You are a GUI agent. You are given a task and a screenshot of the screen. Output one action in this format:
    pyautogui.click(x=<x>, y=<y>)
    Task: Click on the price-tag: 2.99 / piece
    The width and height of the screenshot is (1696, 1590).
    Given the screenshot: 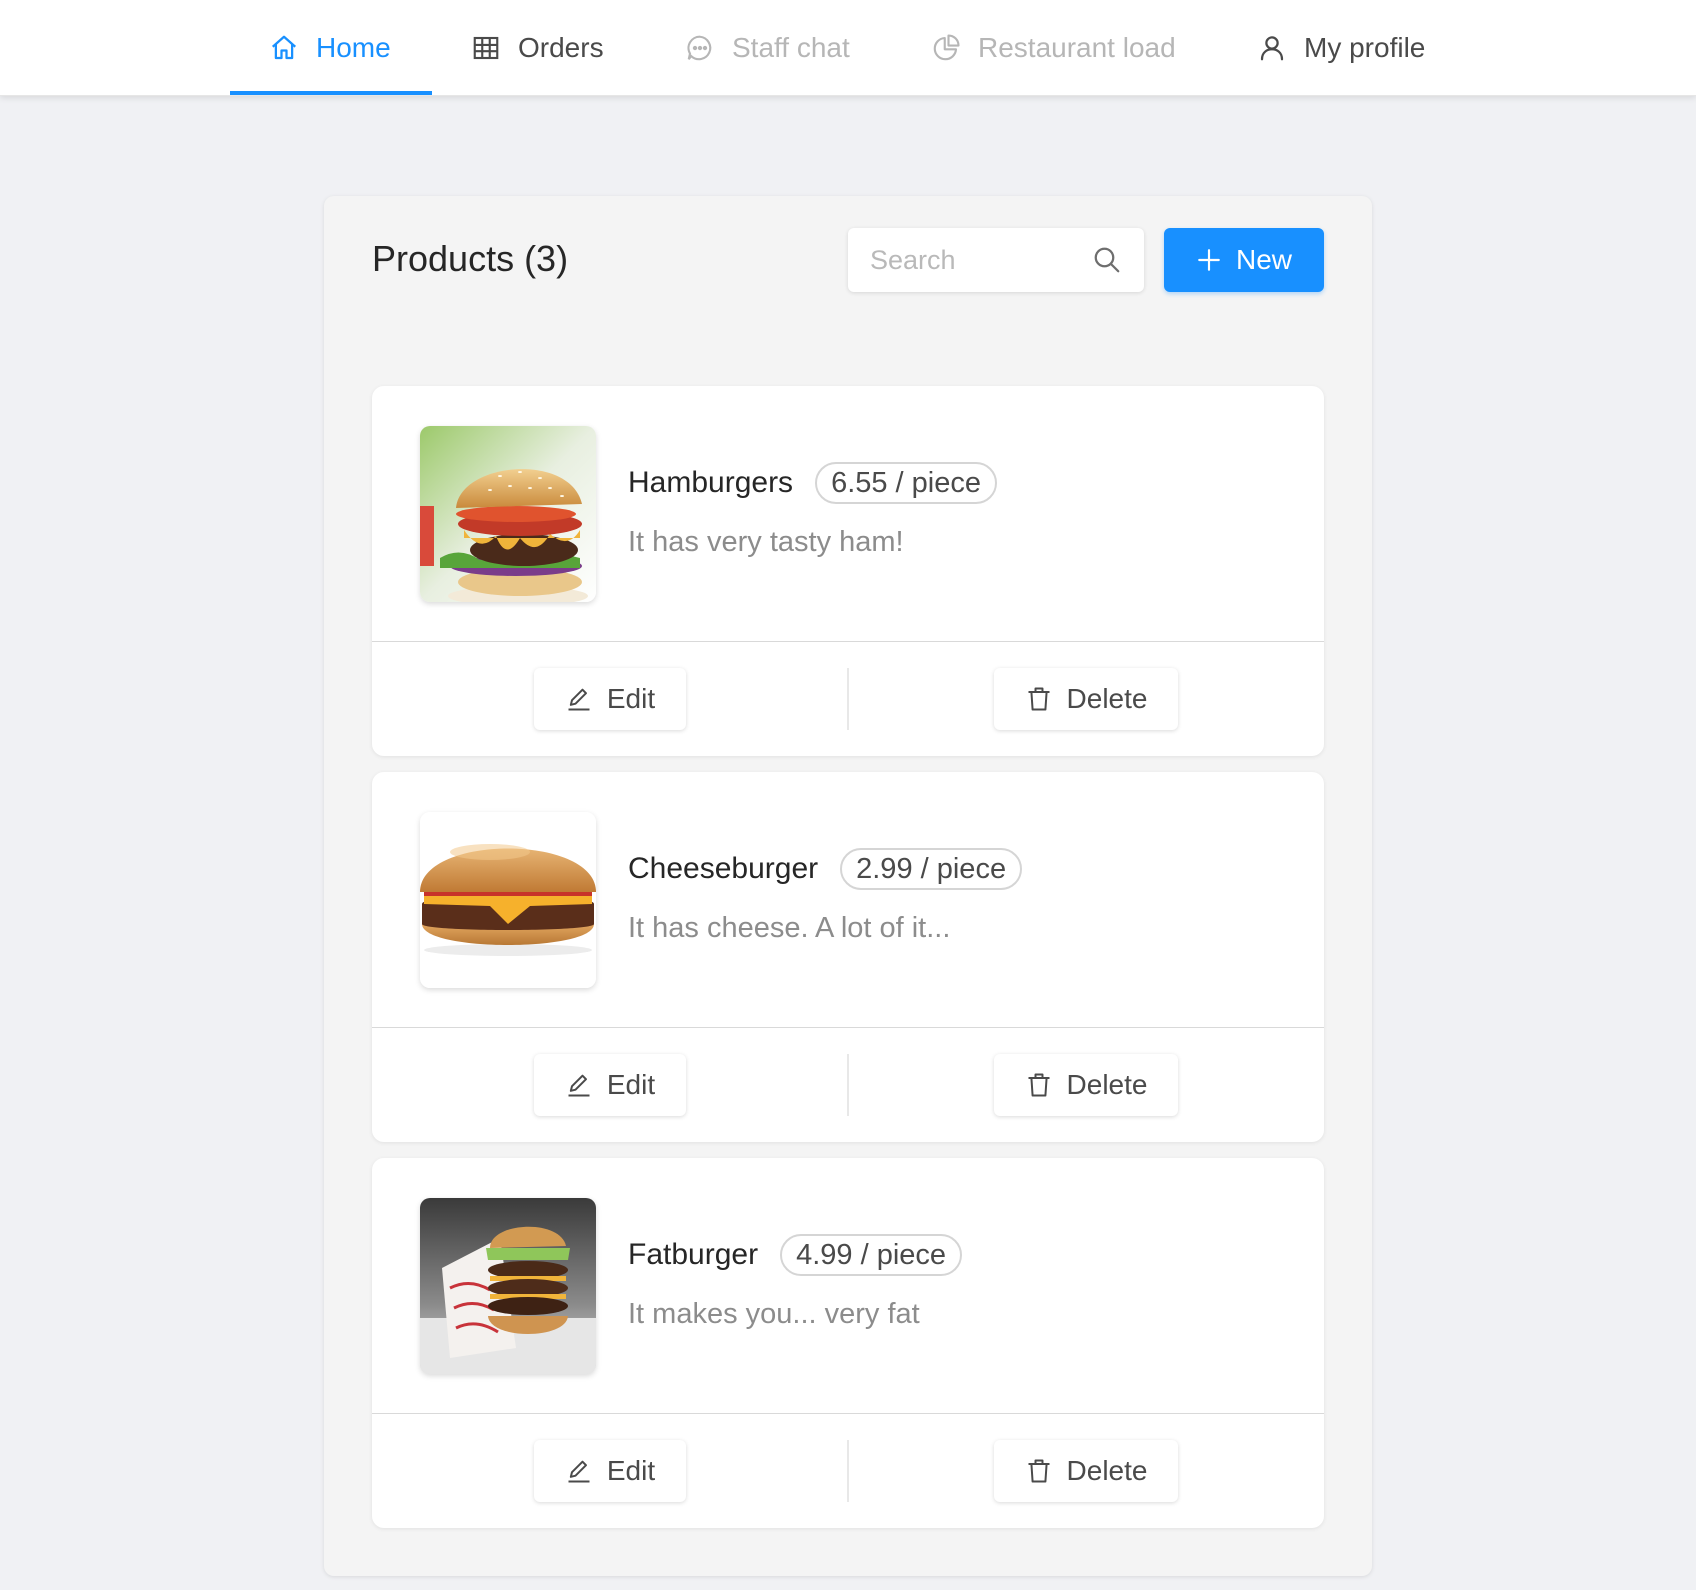 What is the action you would take?
    pyautogui.click(x=931, y=869)
    